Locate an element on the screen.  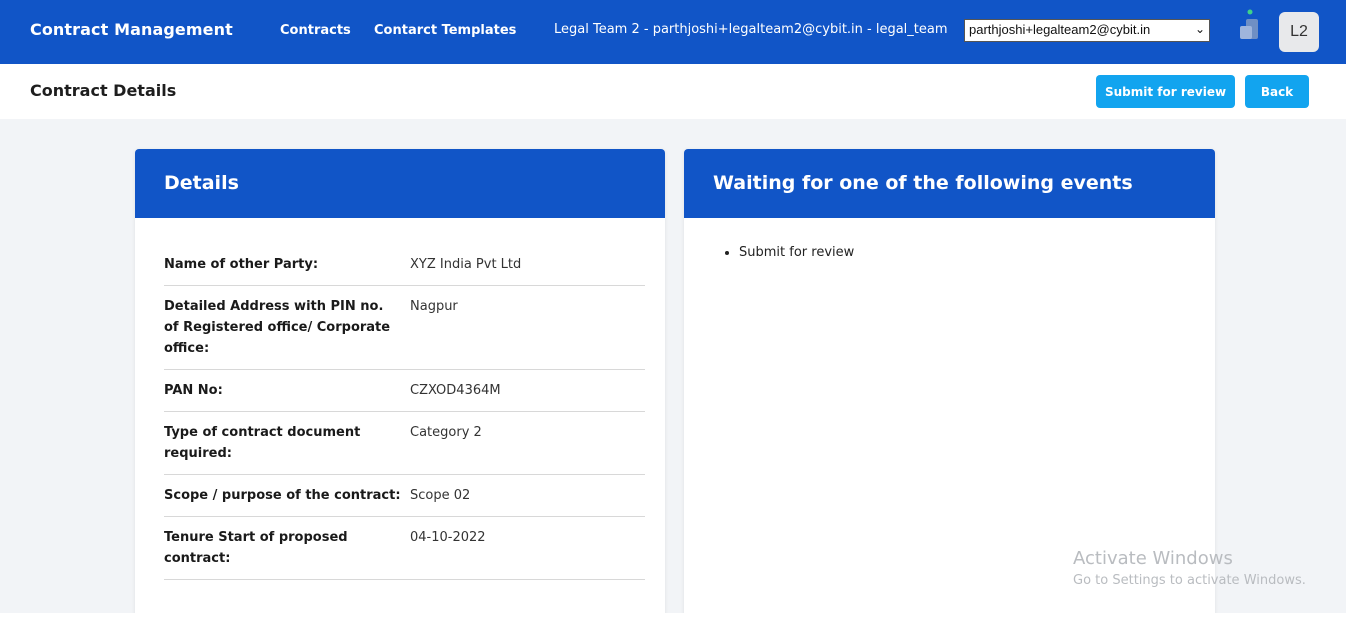
nav-contract-templates: Contarct Templates is located at coordinates (445, 30).